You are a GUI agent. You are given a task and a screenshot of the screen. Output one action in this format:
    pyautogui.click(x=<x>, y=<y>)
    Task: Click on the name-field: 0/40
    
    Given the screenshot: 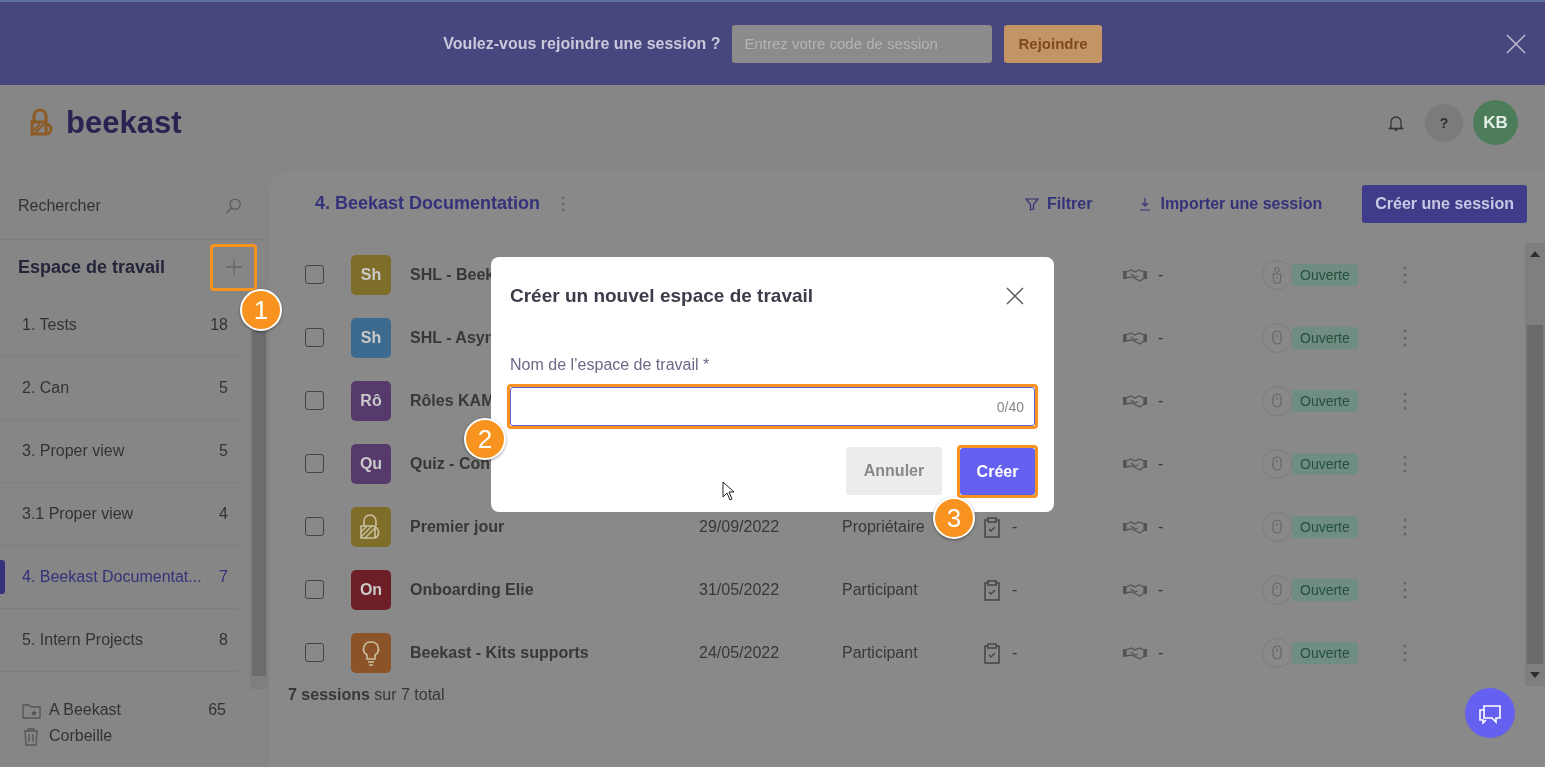 What is the action you would take?
    pyautogui.click(x=772, y=406)
    